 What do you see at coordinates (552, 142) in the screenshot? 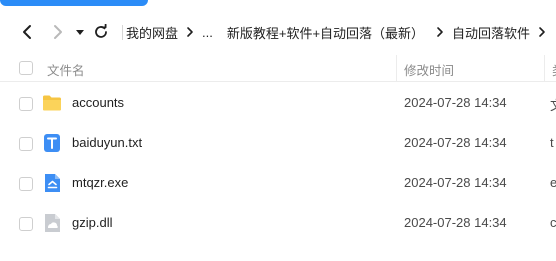
I see `file-type-truncated: t` at bounding box center [552, 142].